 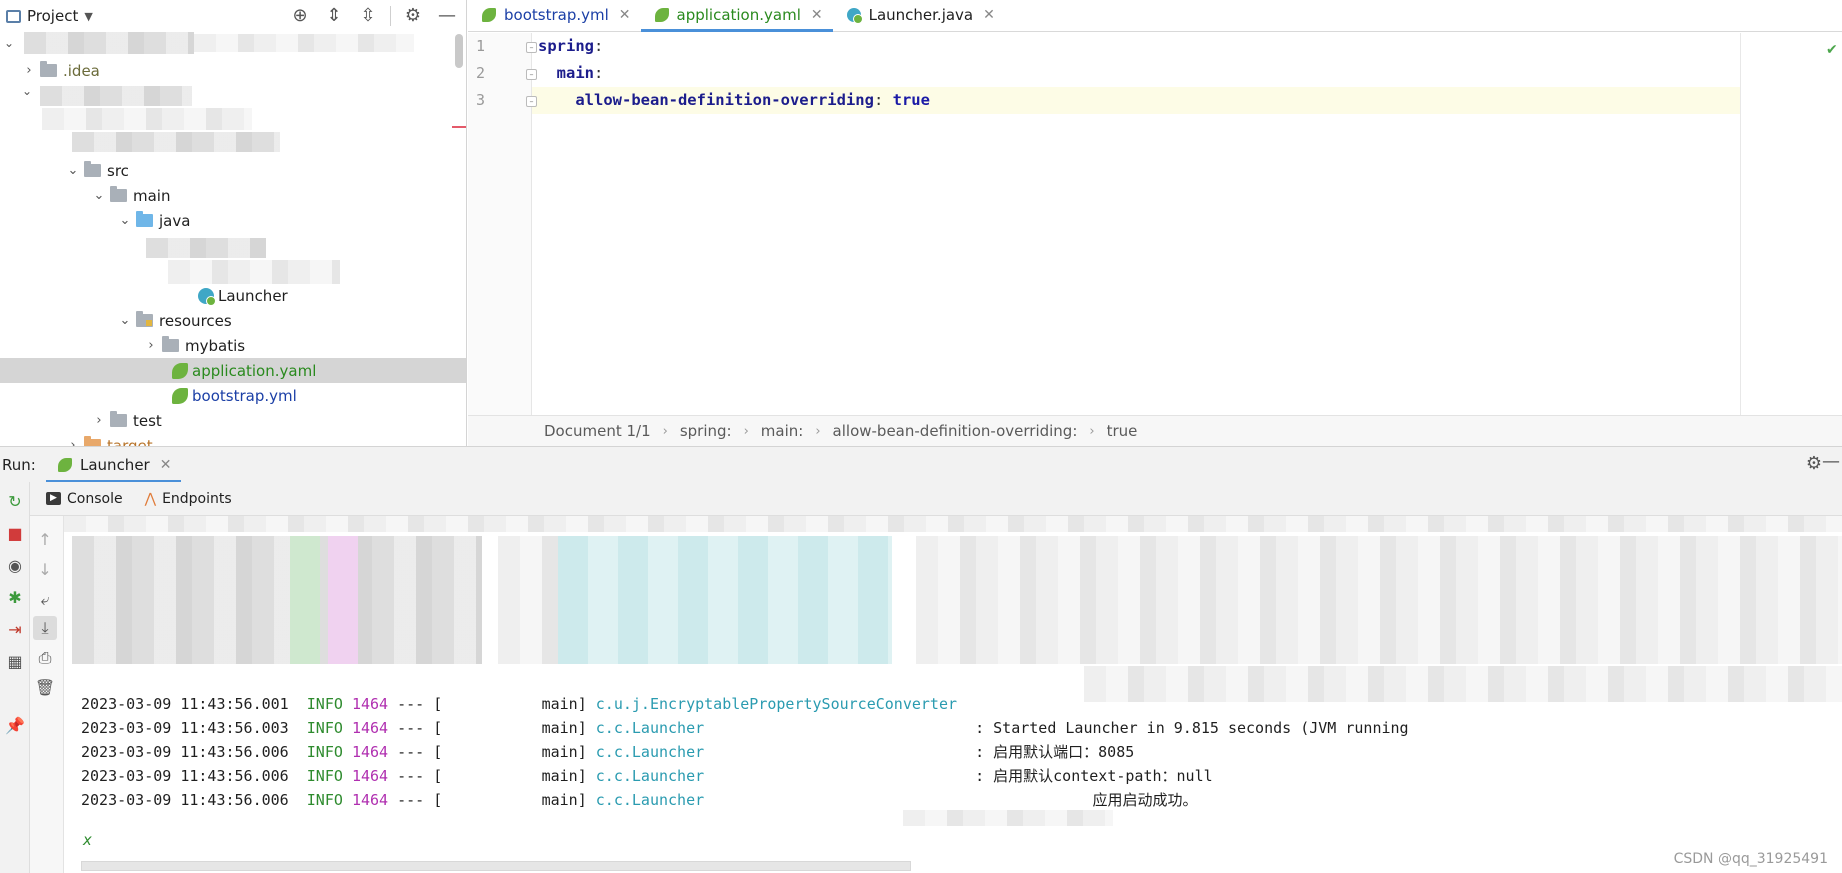 I want to click on tree-label: test, so click(x=147, y=420).